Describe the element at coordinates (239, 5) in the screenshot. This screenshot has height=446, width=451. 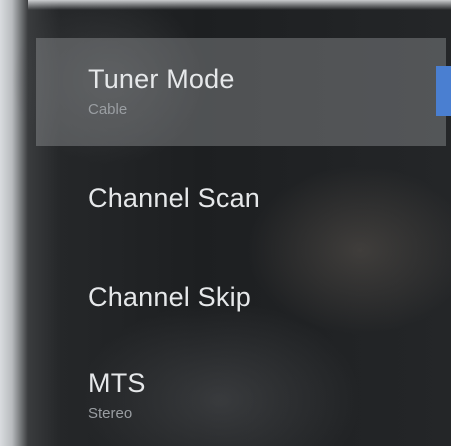
I see `screen-glare` at that location.